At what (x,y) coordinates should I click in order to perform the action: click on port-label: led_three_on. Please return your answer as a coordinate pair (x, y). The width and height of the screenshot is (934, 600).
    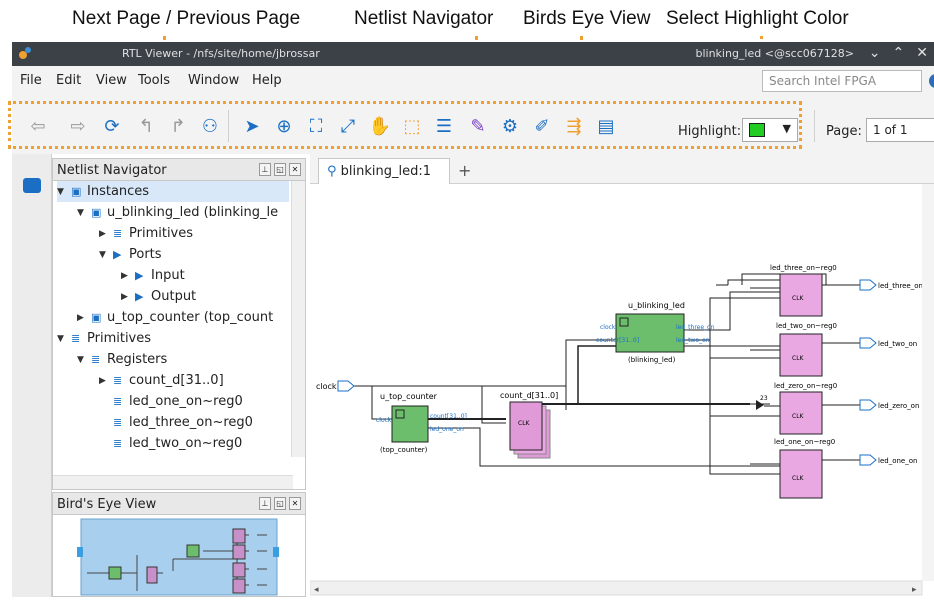
    Looking at the image, I should click on (900, 286).